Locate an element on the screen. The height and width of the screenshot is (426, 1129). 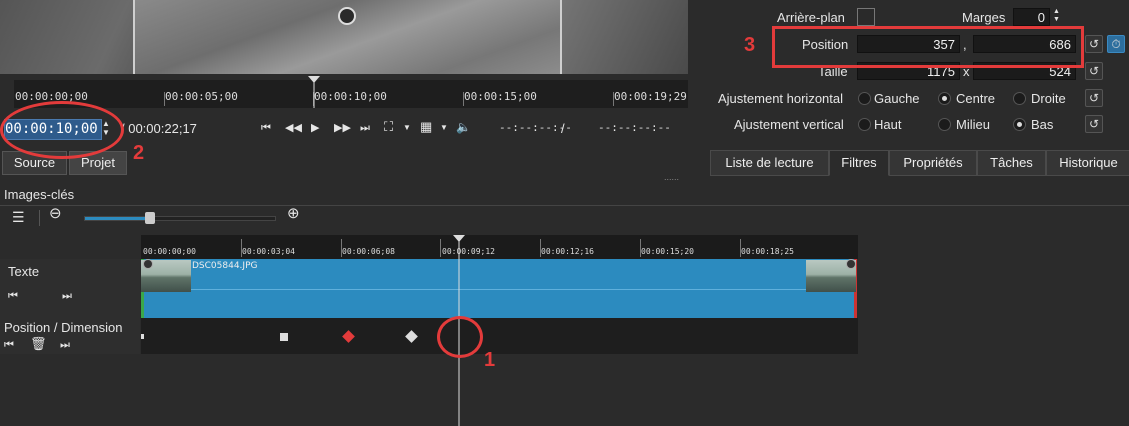
tab-liste-de-lecture: Liste de lecture is located at coordinates (769, 163).